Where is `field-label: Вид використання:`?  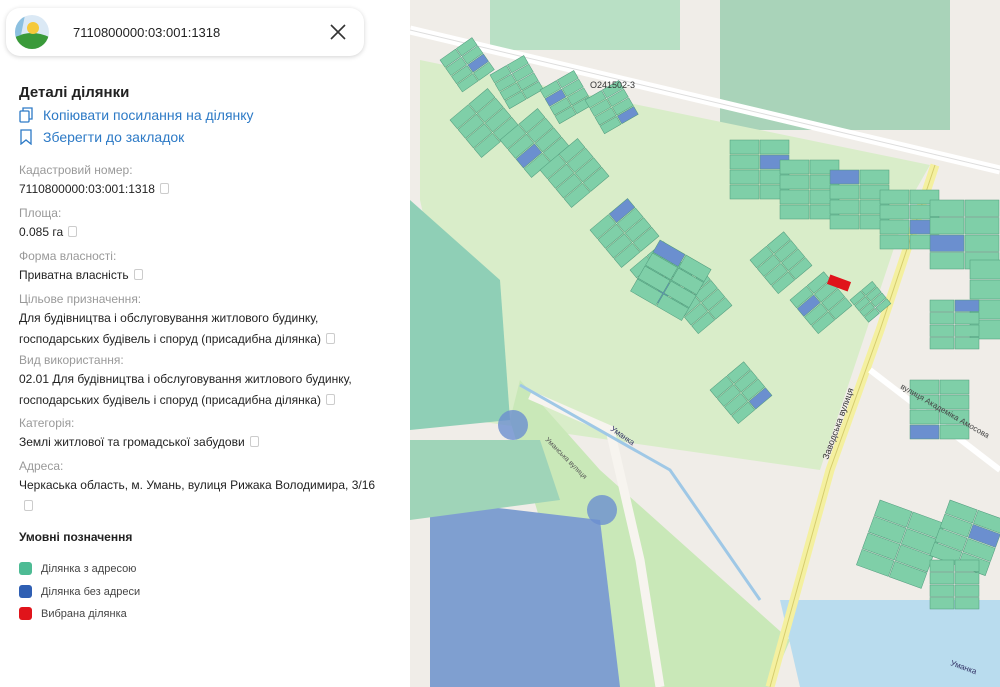 field-label: Вид використання: is located at coordinates (71, 360).